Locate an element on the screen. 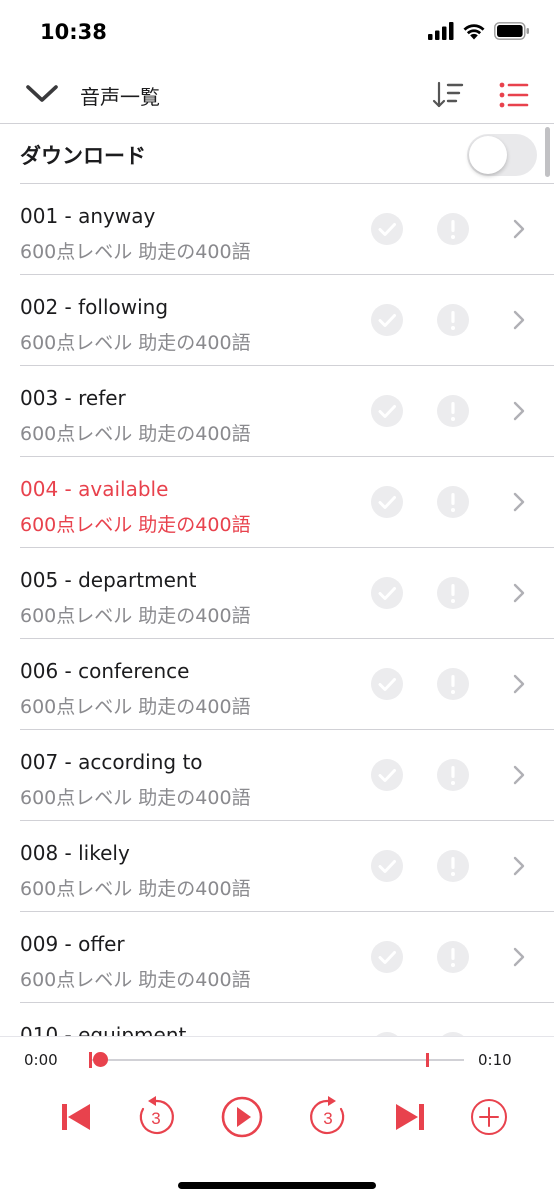  item-title: 005 - department is located at coordinates (108, 580).